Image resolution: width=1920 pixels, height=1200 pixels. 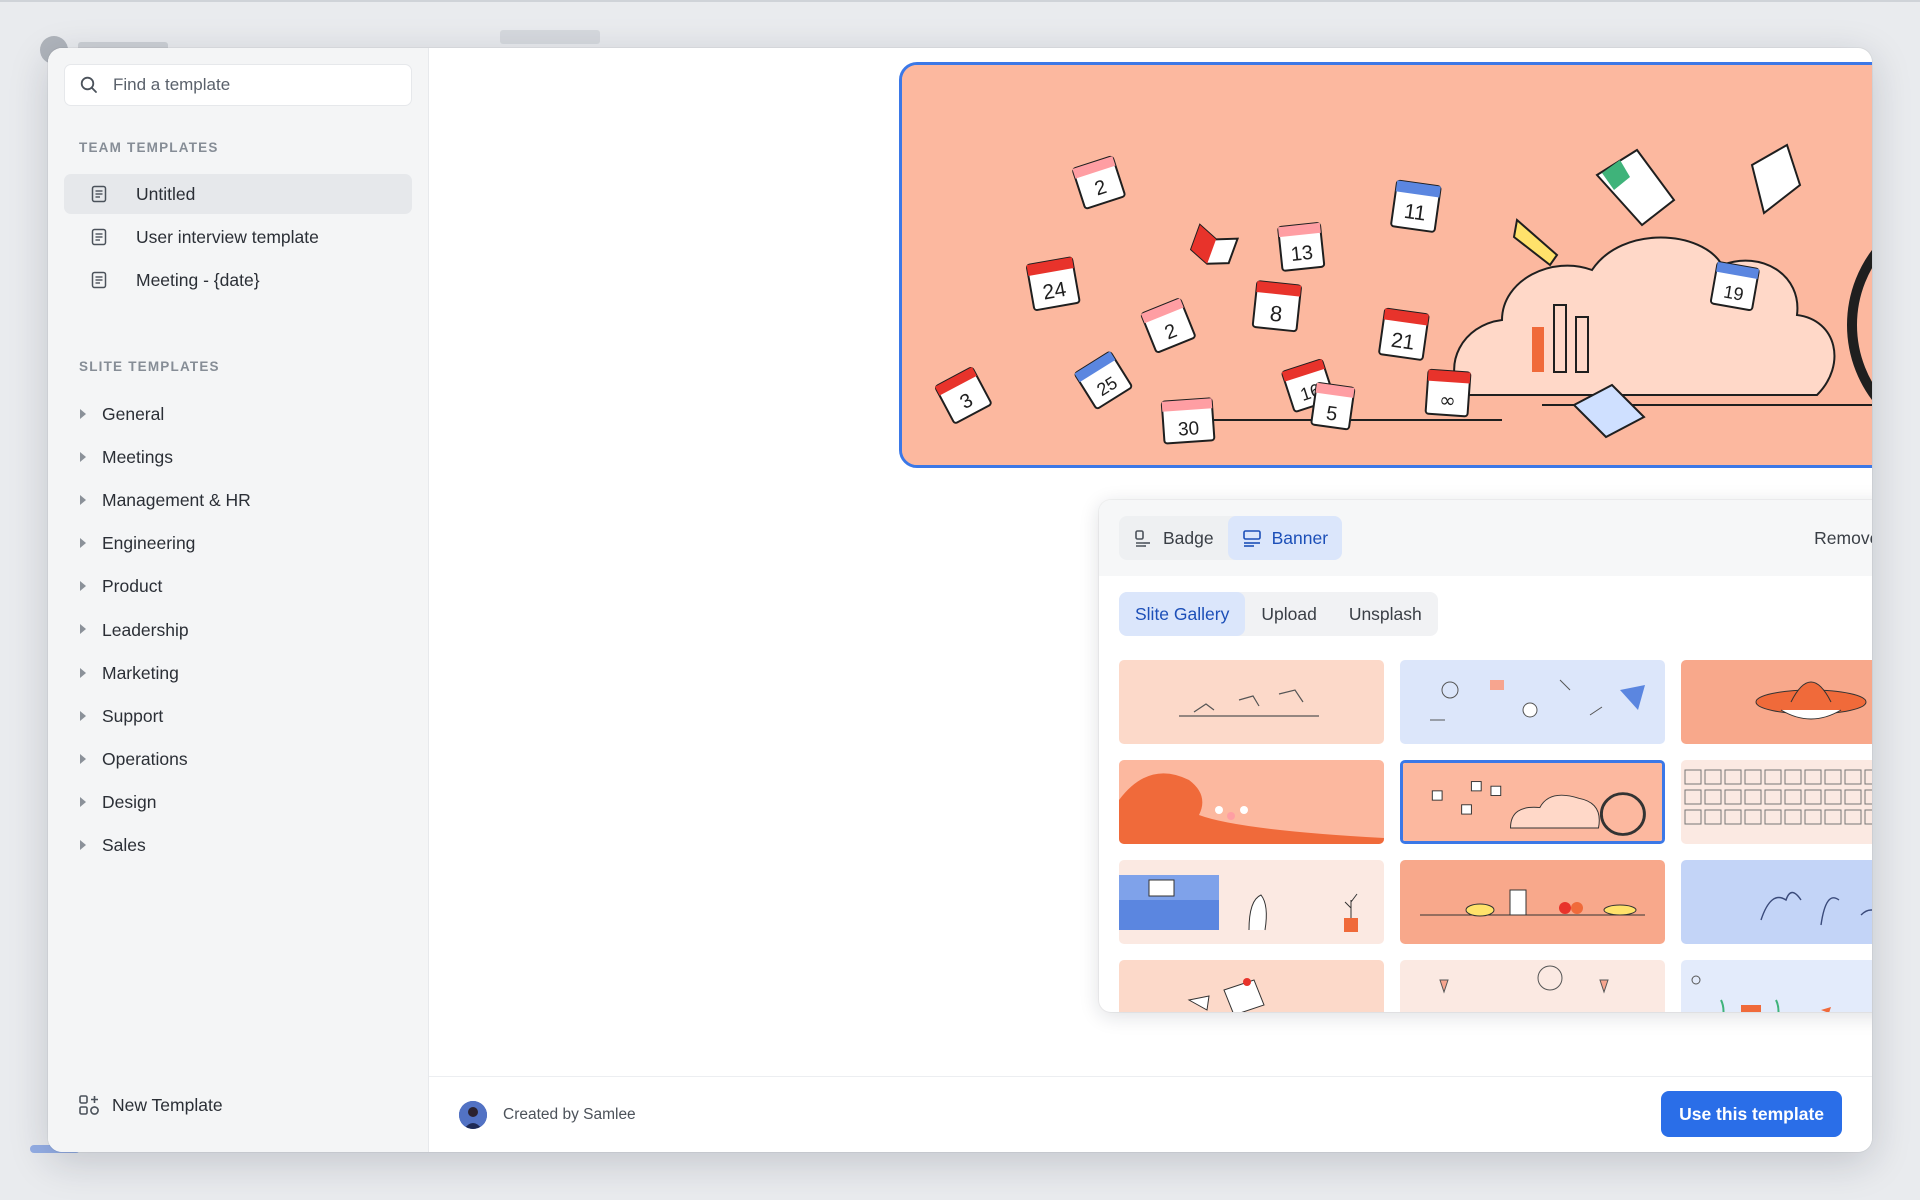 I want to click on team-template-label: Meeting - {date}, so click(x=198, y=279).